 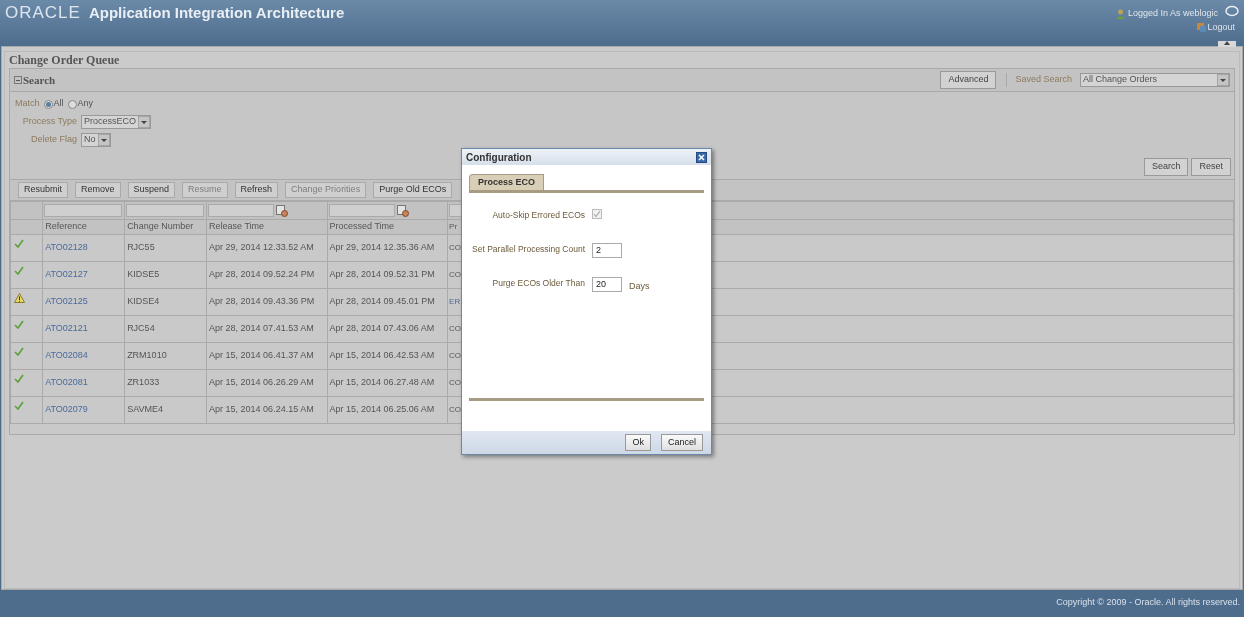 What do you see at coordinates (256, 190) in the screenshot?
I see `toolbar-button: Refresh` at bounding box center [256, 190].